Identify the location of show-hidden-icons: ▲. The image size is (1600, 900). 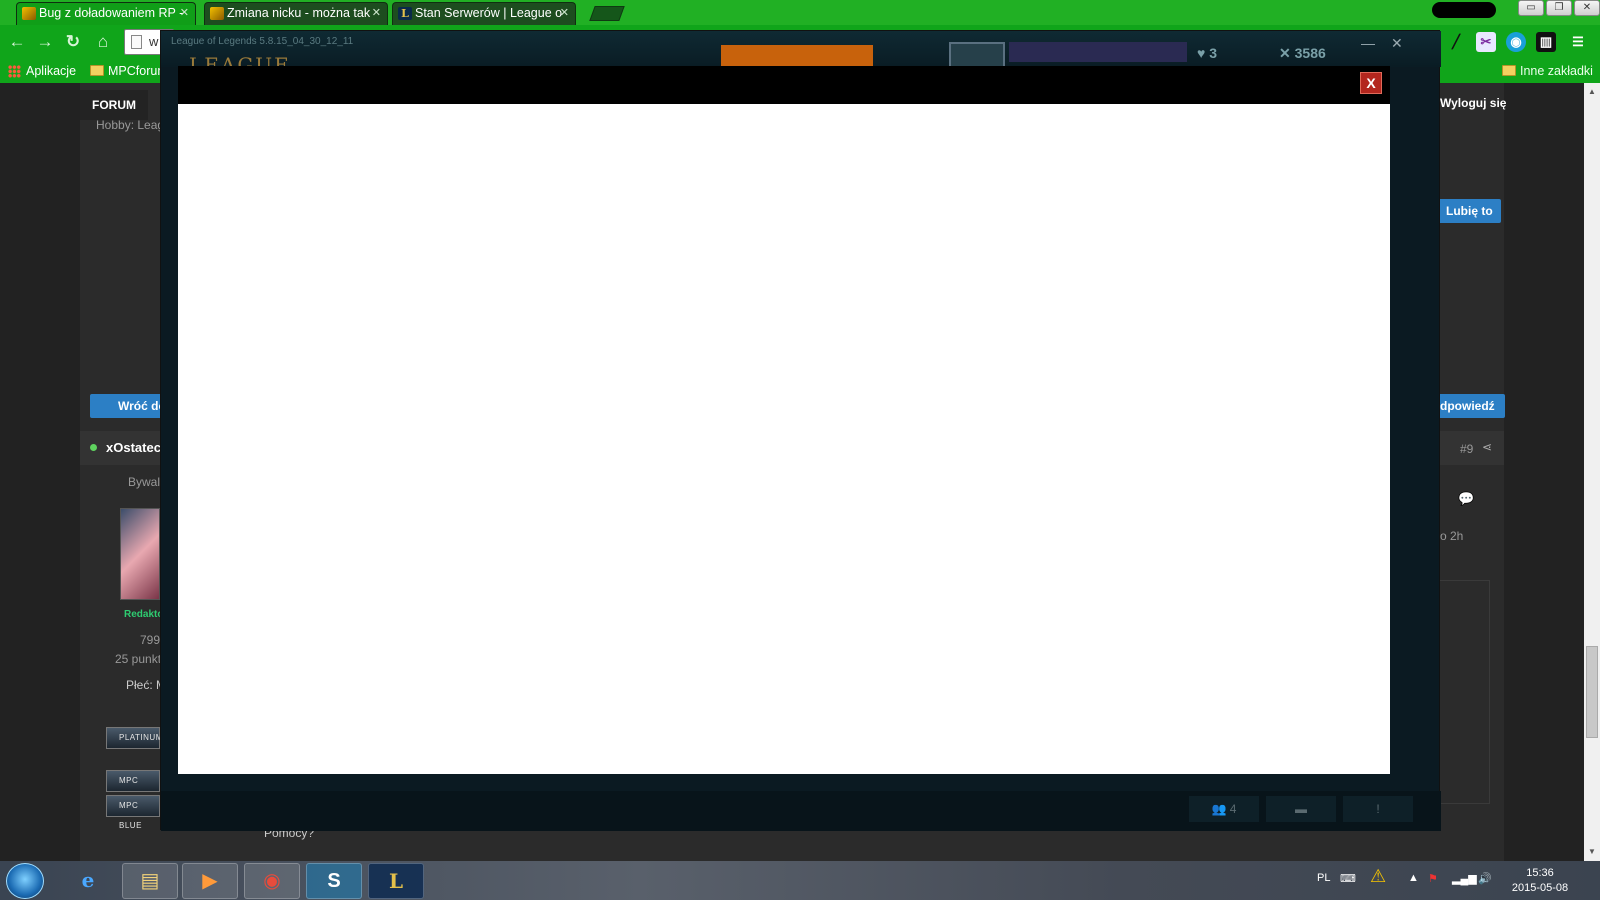
(1413, 878).